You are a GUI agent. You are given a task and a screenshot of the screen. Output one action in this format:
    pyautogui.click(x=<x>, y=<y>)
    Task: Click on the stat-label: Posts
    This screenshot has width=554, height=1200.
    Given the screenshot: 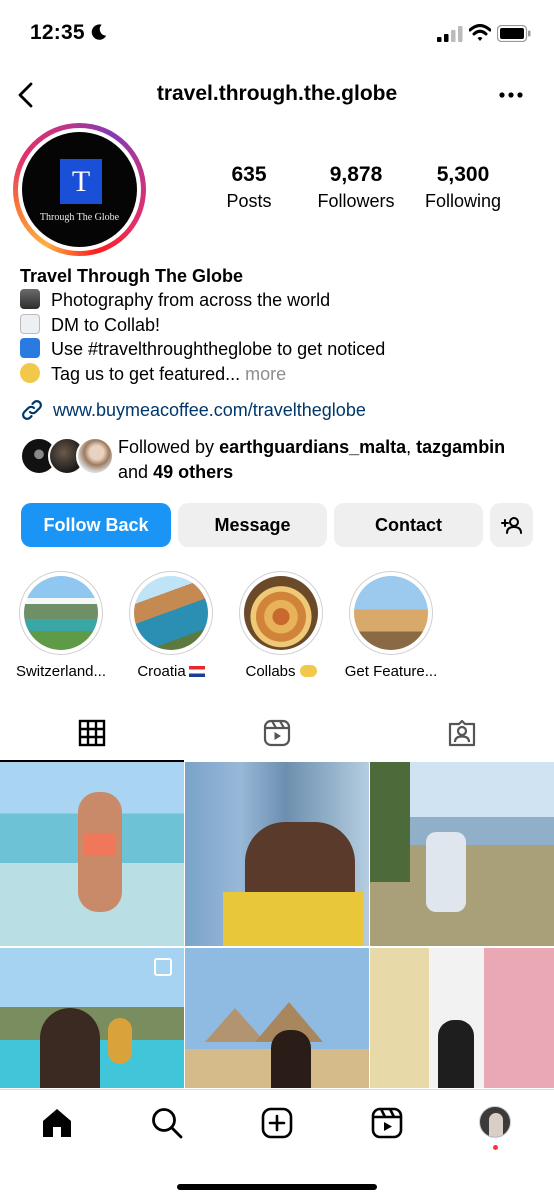 What is the action you would take?
    pyautogui.click(x=249, y=201)
    